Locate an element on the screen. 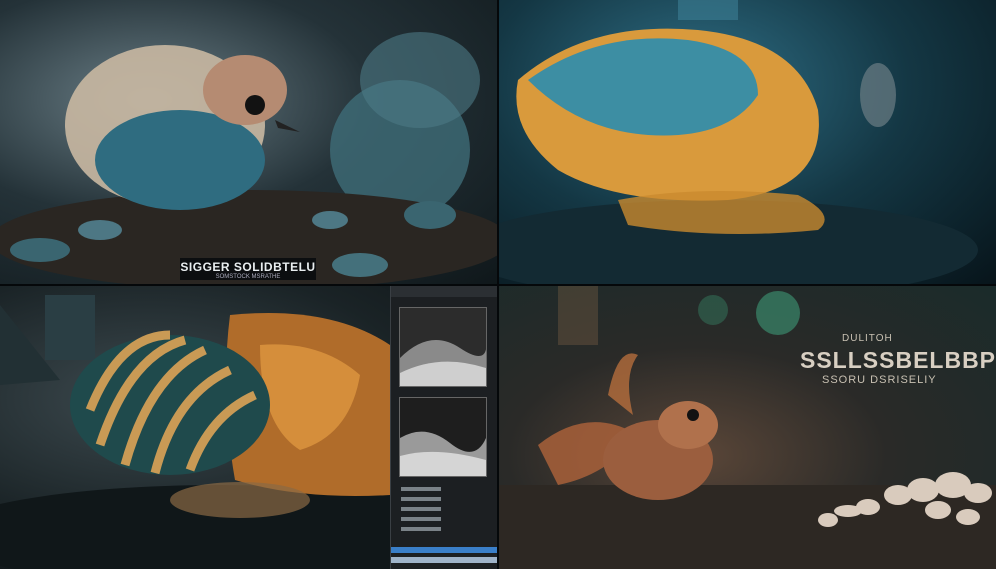  grid-divider-vertical is located at coordinates (498, 284).